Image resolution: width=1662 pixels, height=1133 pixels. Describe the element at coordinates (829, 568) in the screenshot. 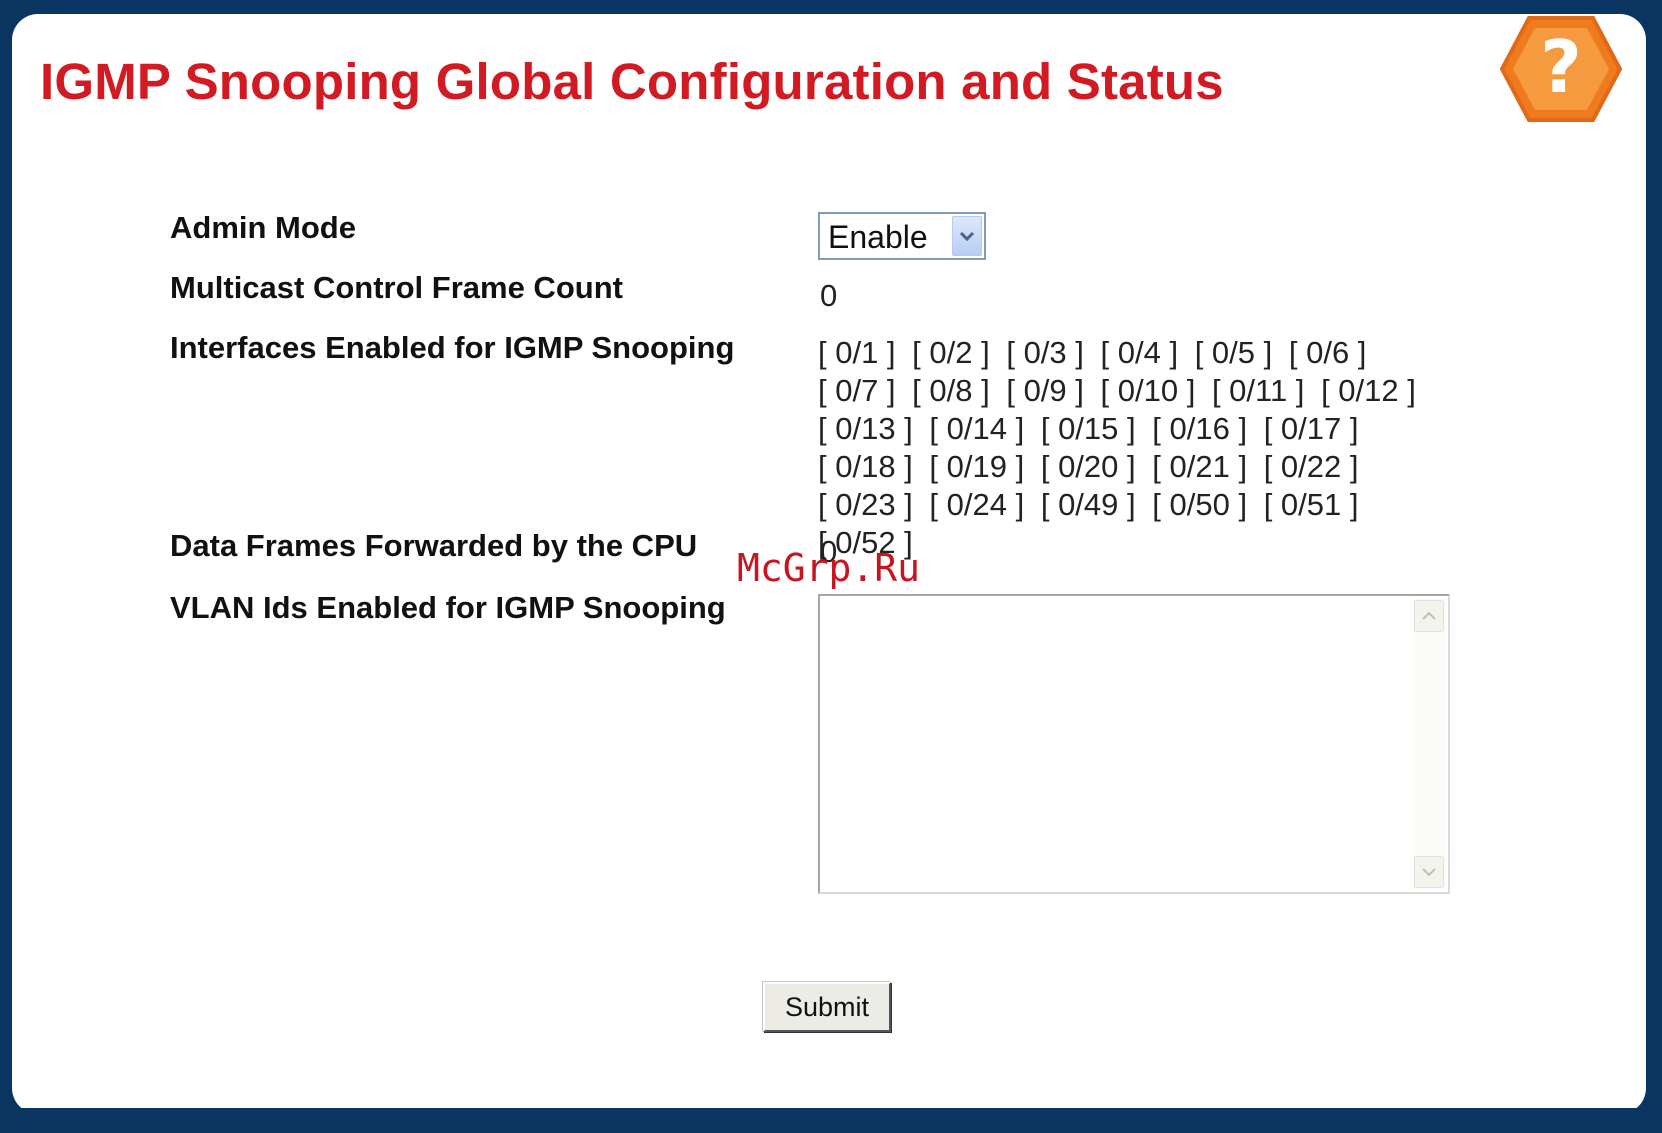

I see `watermark-text: McGrp.Ru` at that location.